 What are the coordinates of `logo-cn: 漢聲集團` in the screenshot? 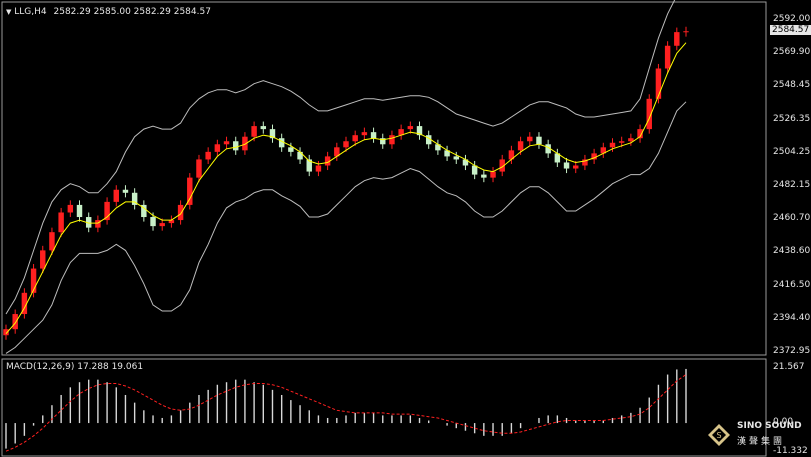 It's located at (761, 442).